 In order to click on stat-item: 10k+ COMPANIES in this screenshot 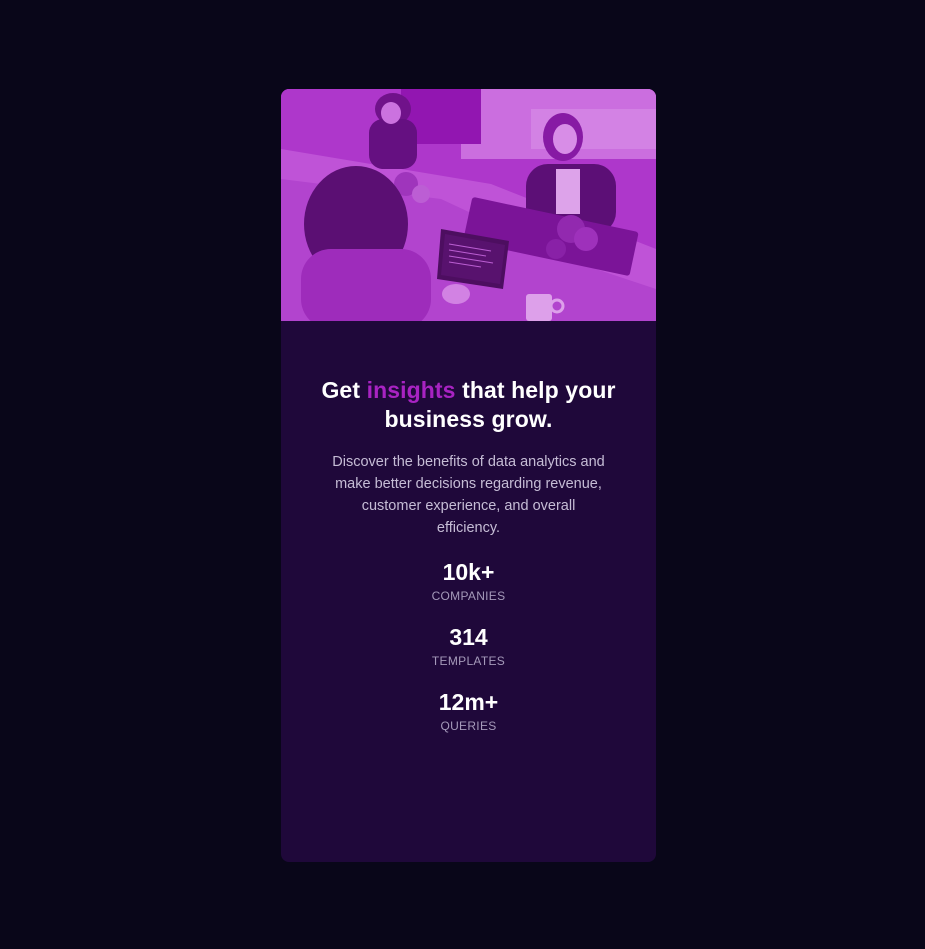, I will do `click(468, 580)`.